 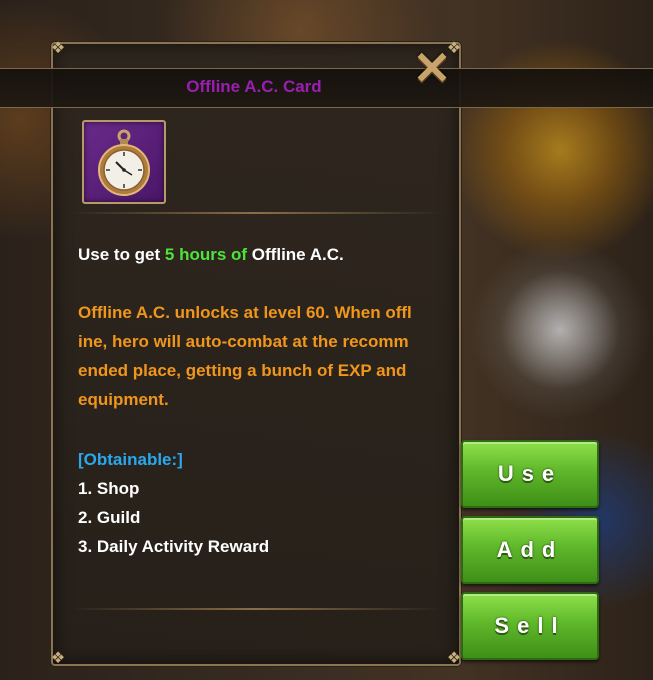 What do you see at coordinates (530, 474) in the screenshot?
I see `use-button: Use` at bounding box center [530, 474].